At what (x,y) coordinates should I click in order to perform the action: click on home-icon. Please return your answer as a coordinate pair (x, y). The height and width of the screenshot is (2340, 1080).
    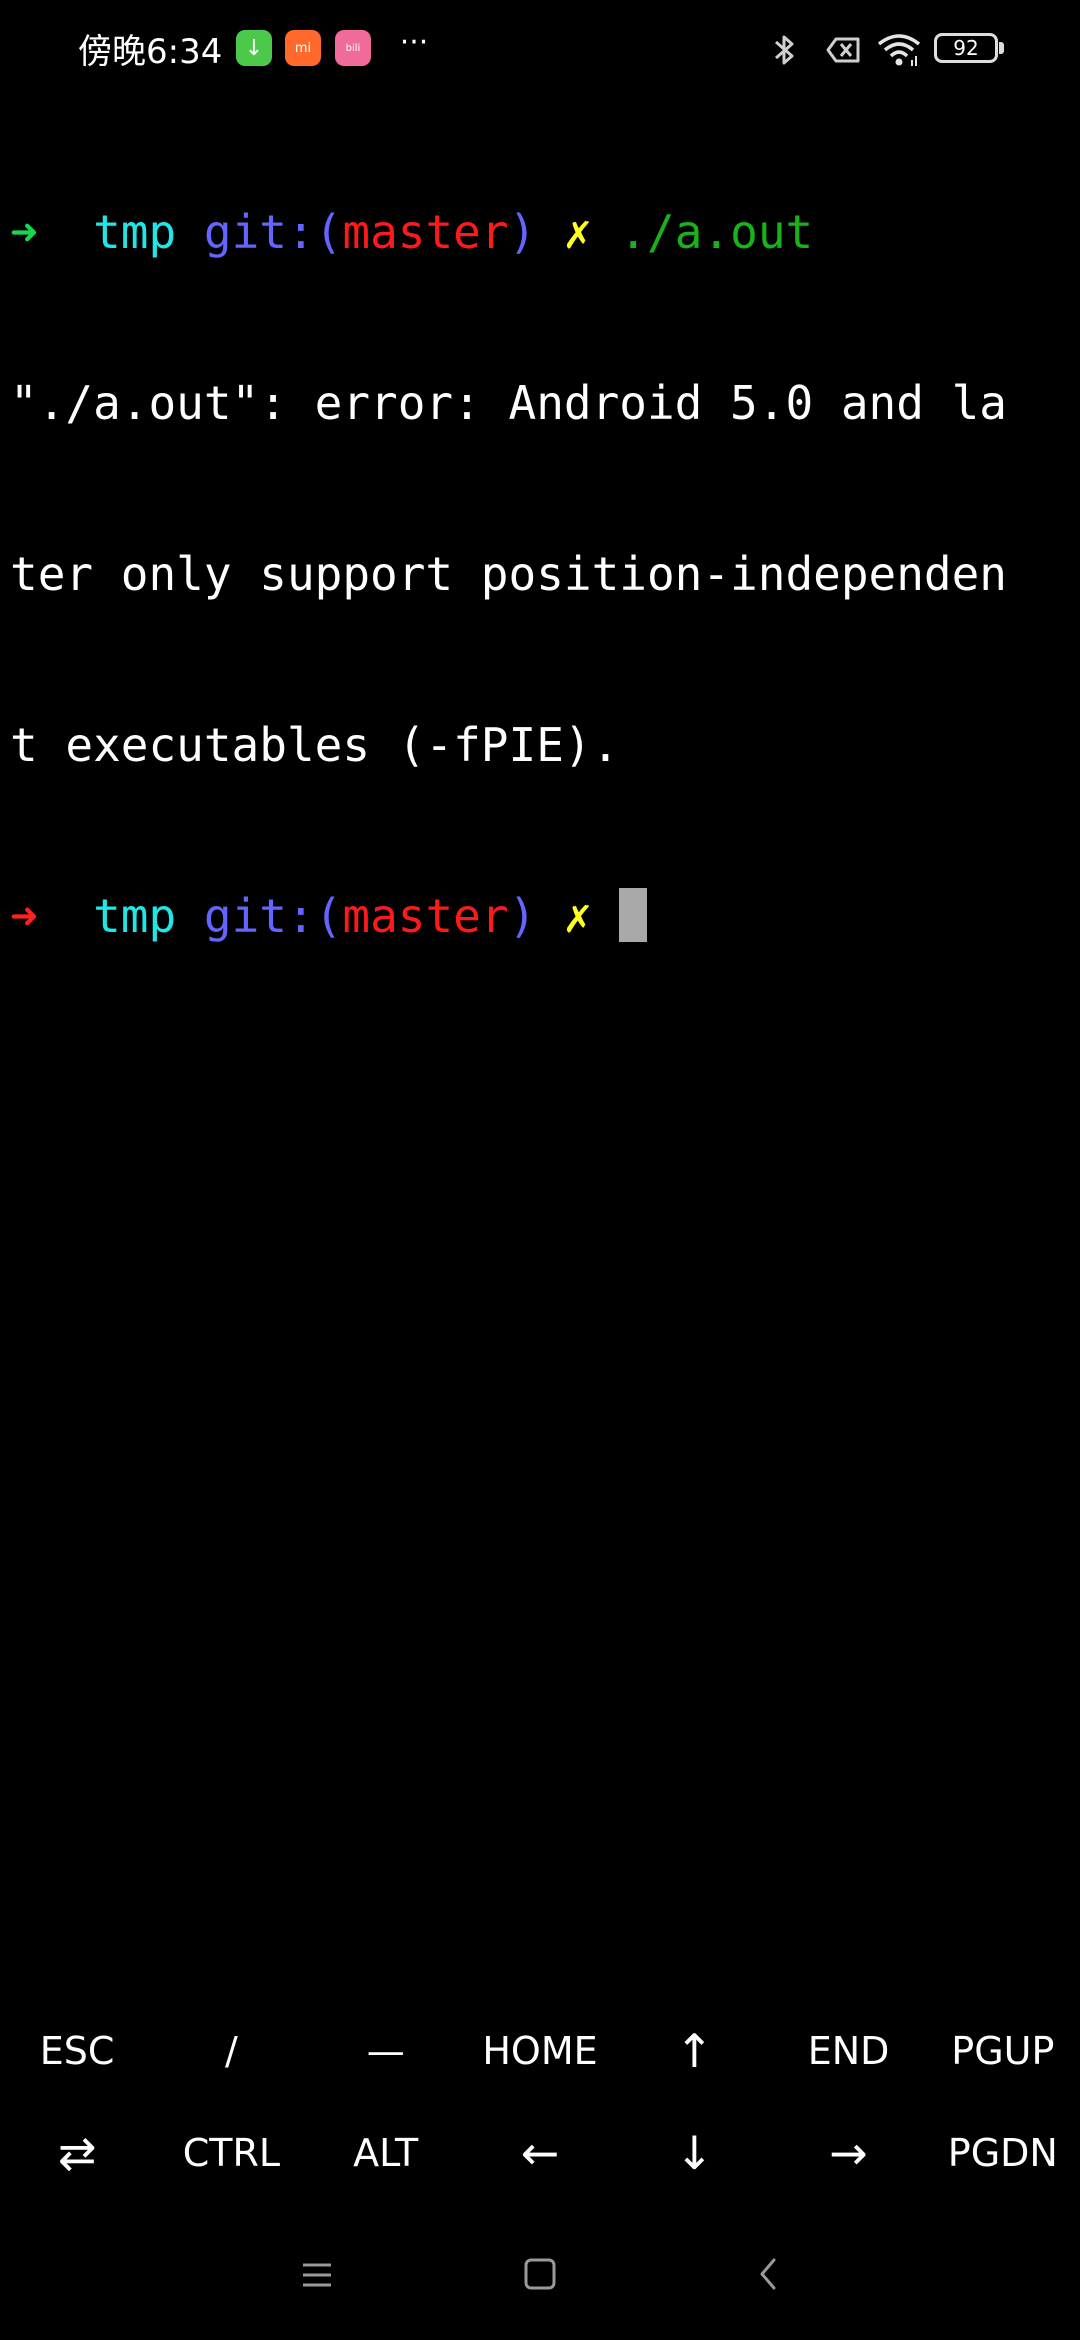
    Looking at the image, I should click on (540, 2275).